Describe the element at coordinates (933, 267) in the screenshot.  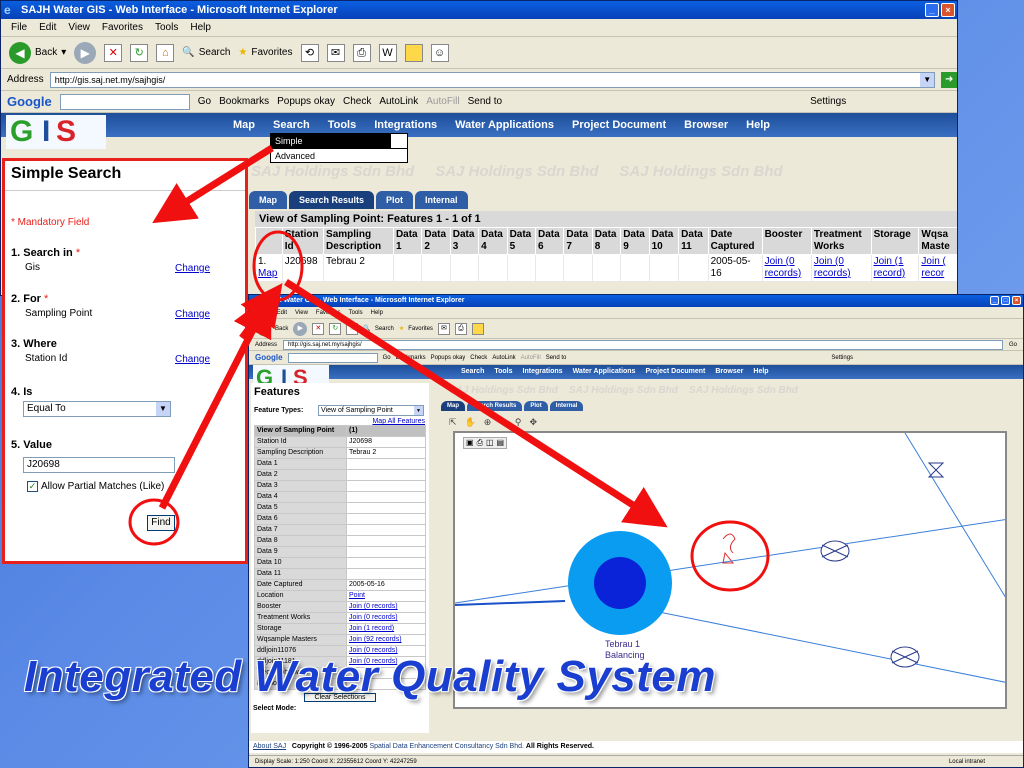
I see `wqsa-join-link: Join ( recor` at that location.